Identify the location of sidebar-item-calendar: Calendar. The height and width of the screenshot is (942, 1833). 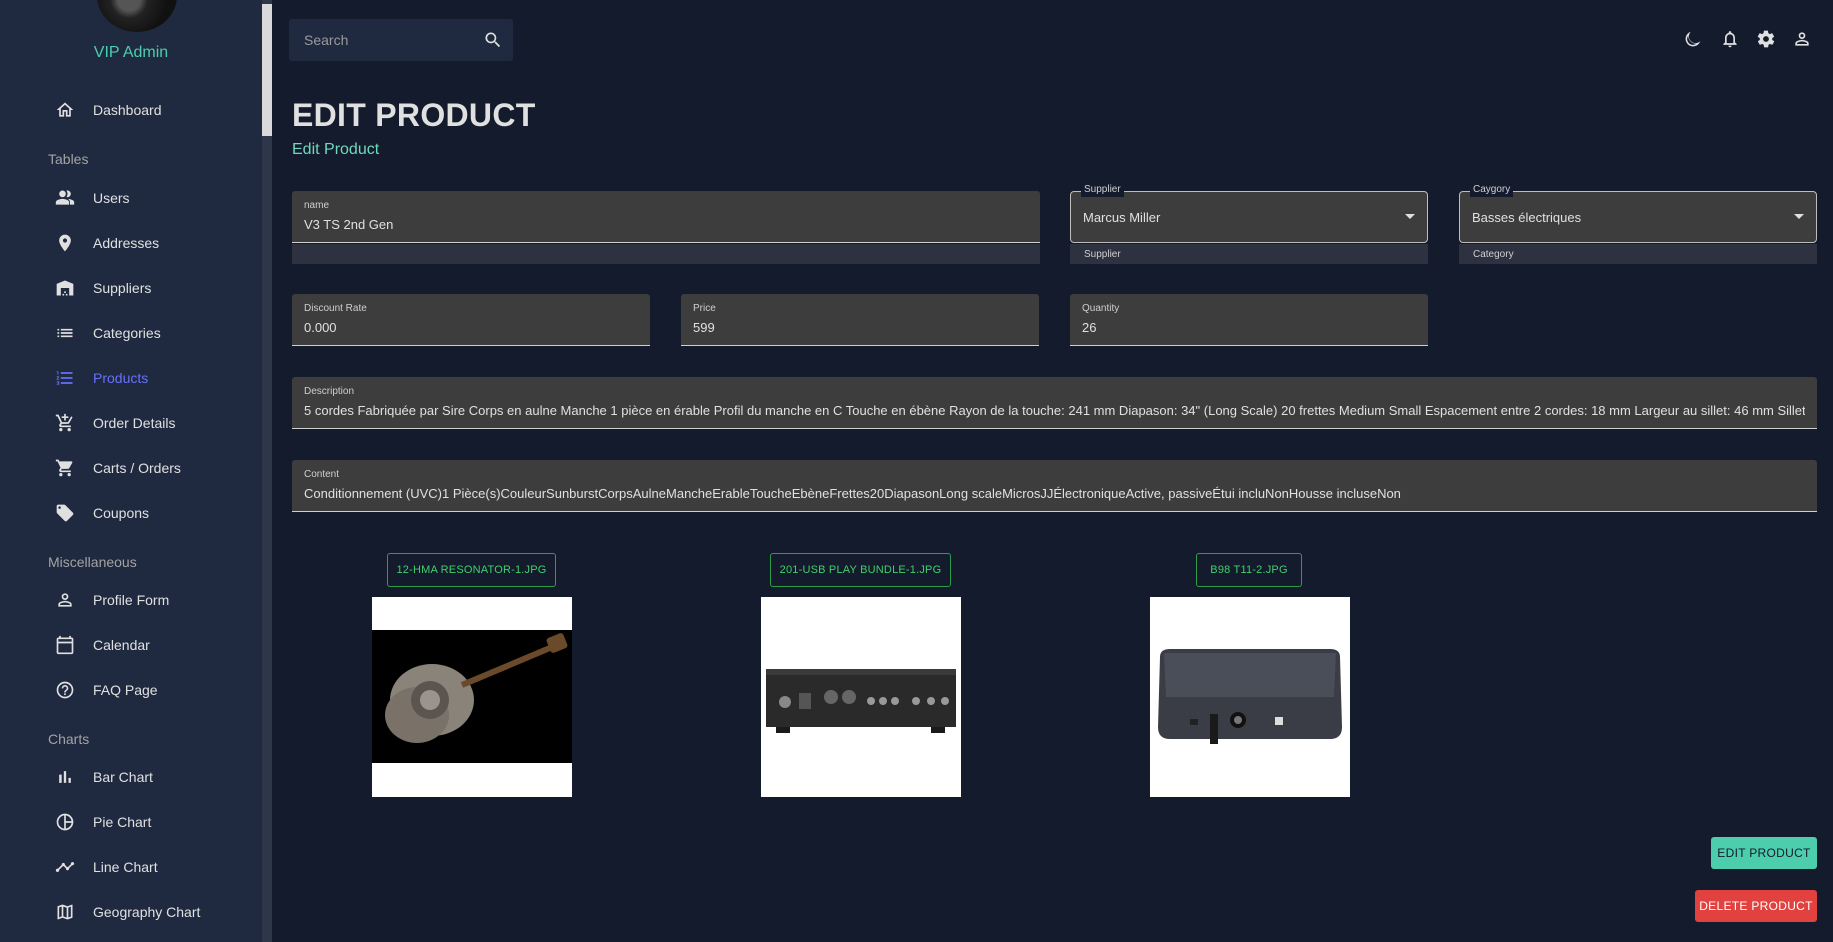
(155, 645).